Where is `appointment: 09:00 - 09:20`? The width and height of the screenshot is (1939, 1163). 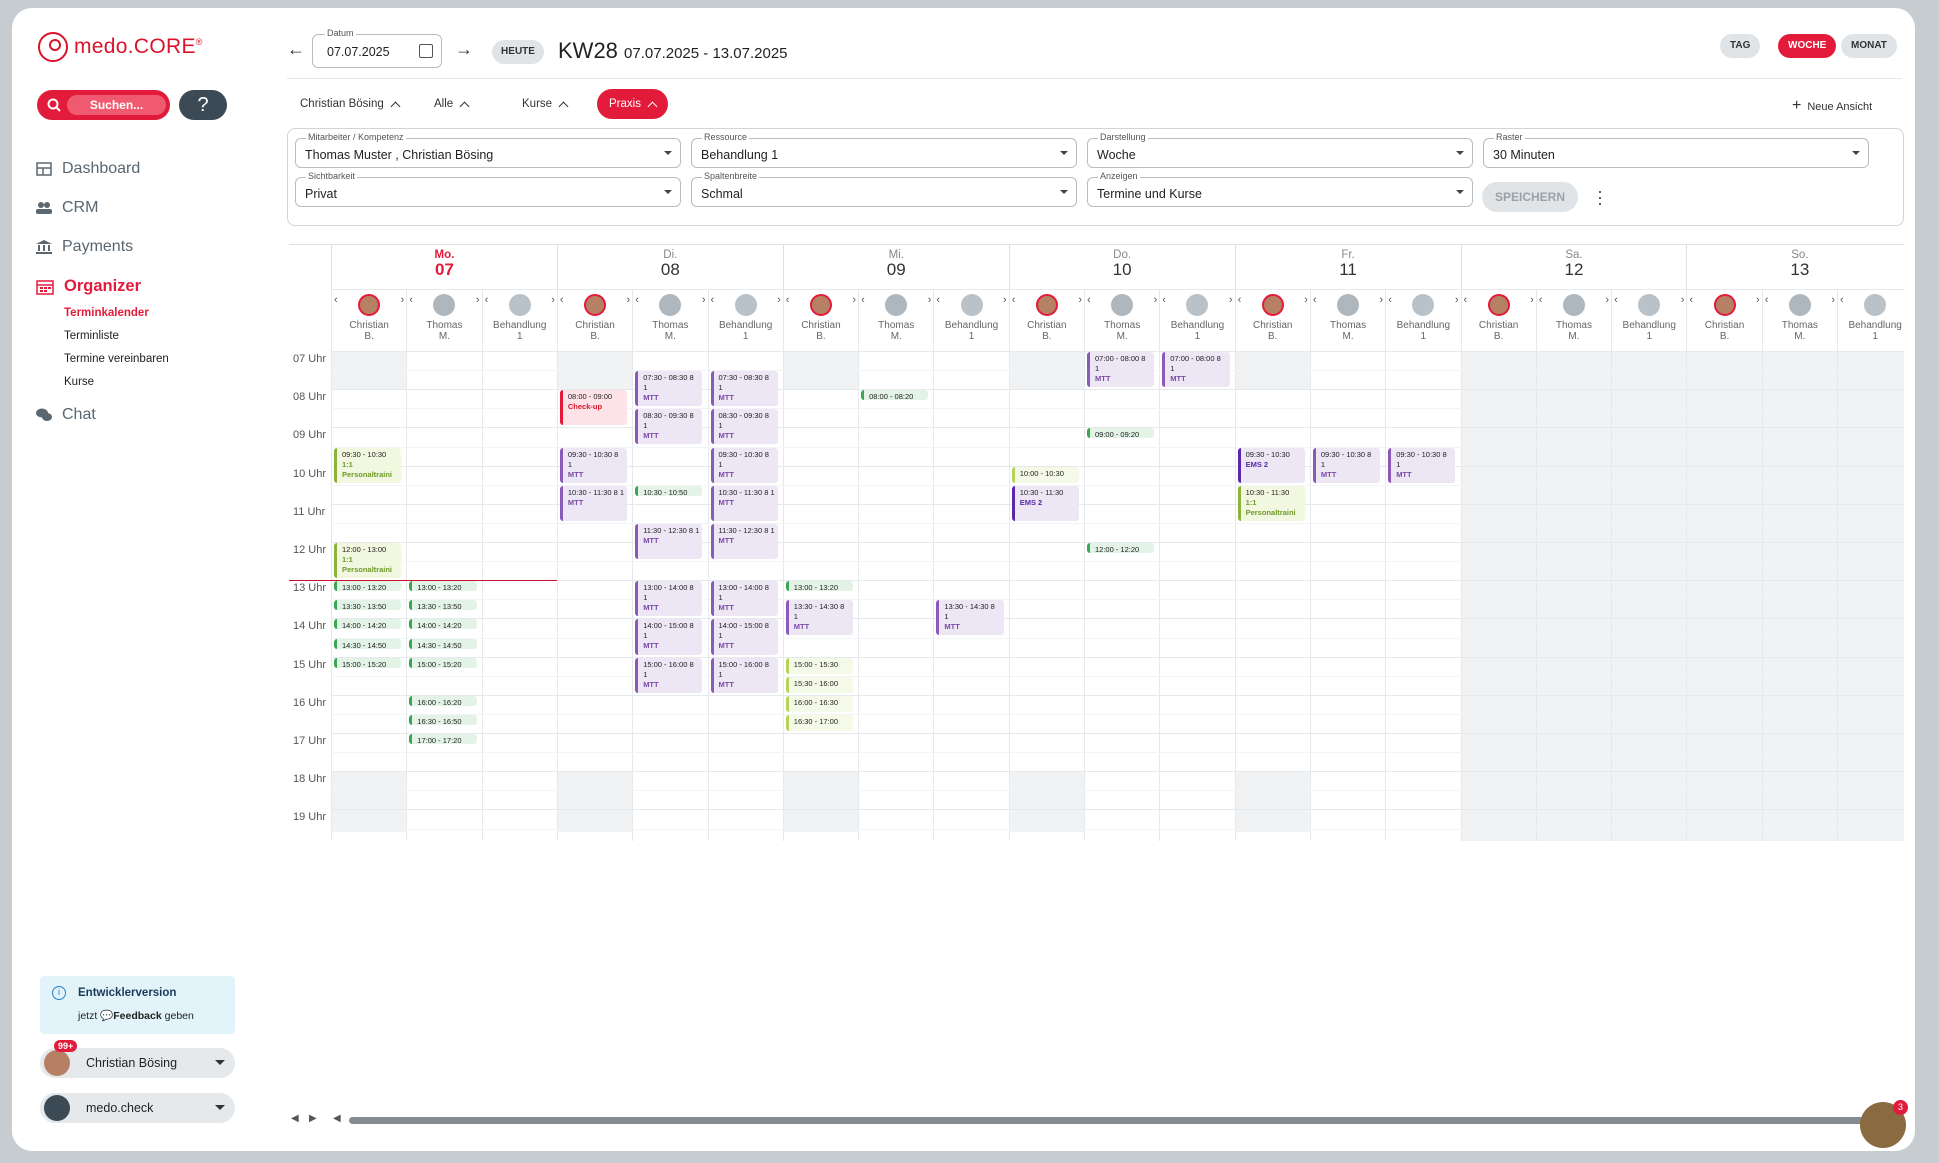 appointment: 09:00 - 09:20 is located at coordinates (1121, 433).